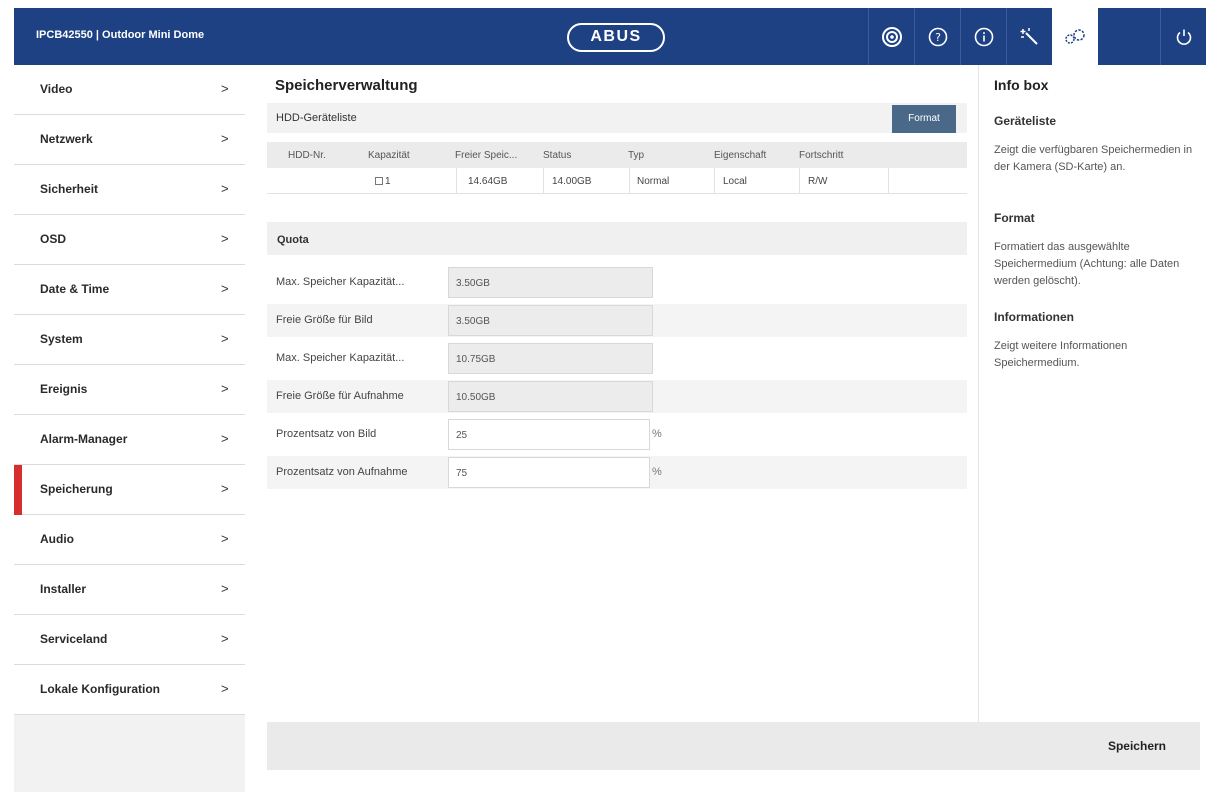 Image resolution: width=1214 pixels, height=795 pixels. What do you see at coordinates (64, 389) in the screenshot?
I see `sidebar-item-label: Ereignis` at bounding box center [64, 389].